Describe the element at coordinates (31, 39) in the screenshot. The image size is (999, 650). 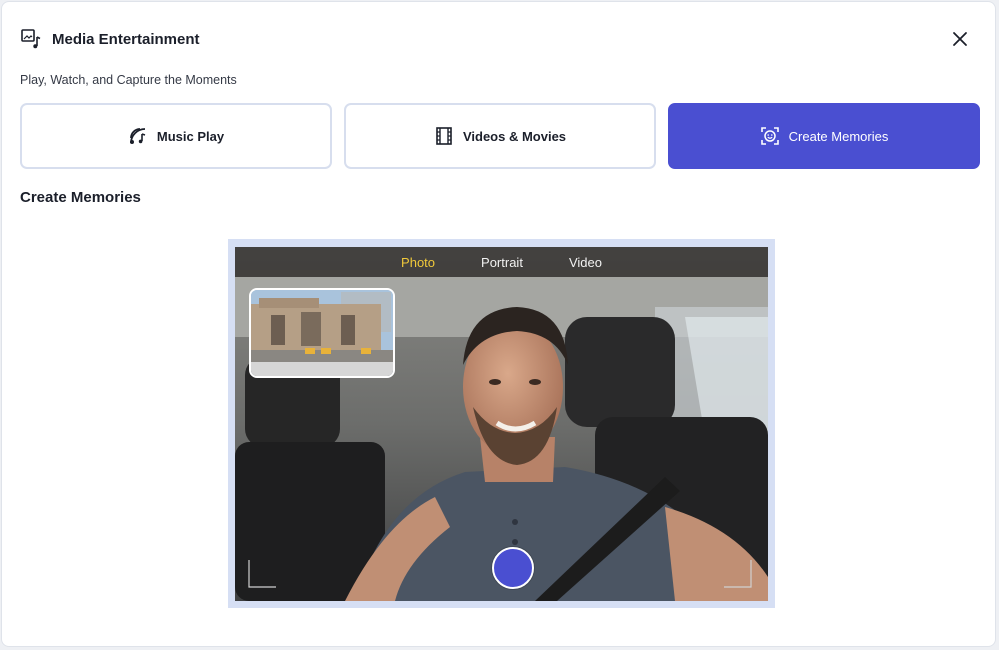
I see `media-music-icon` at that location.